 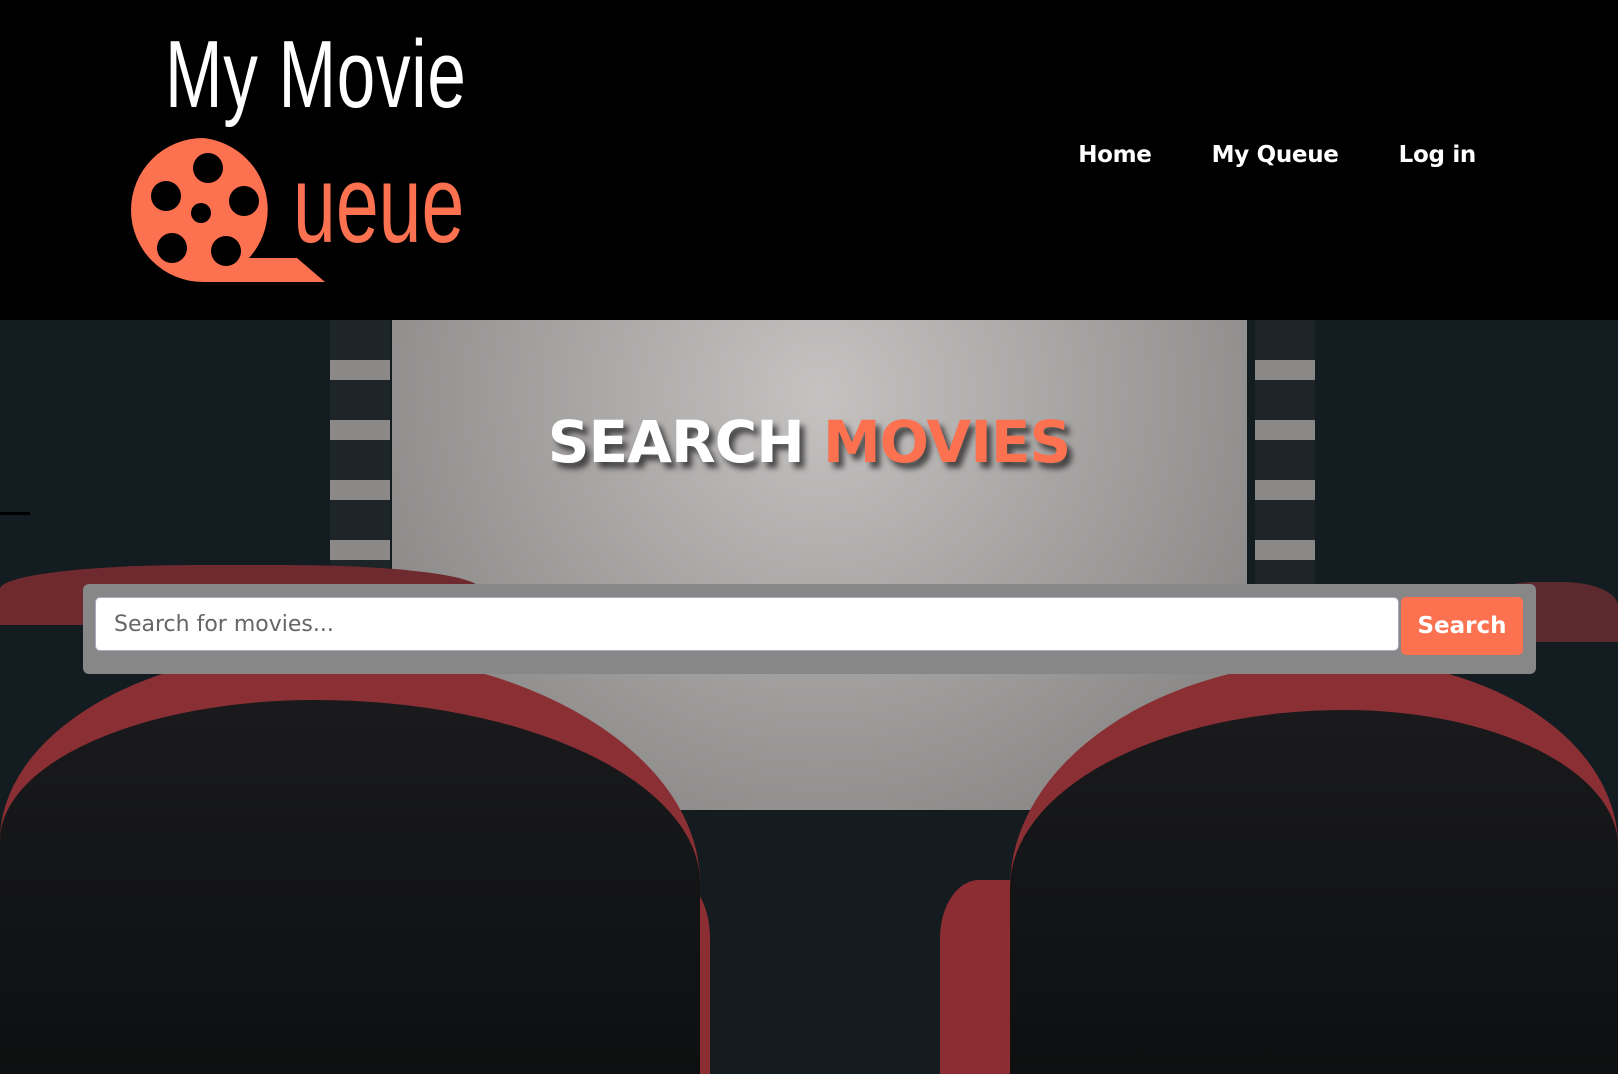 I want to click on title-plain: SEARCH, so click(x=676, y=442).